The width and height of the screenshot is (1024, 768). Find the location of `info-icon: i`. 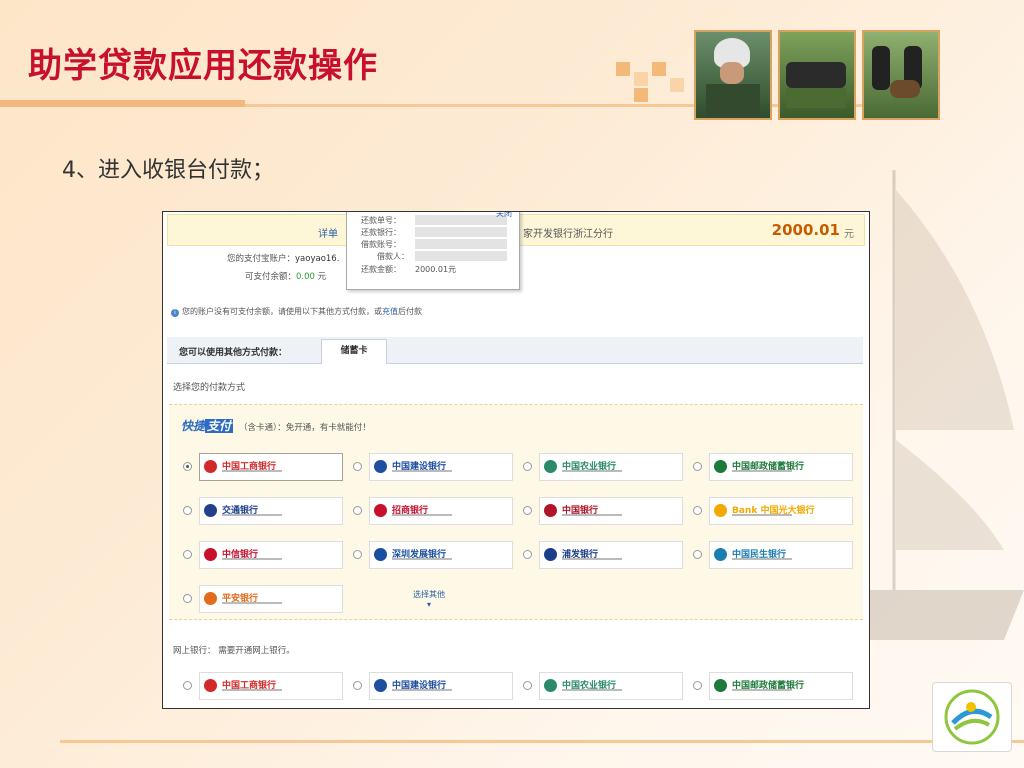

info-icon: i is located at coordinates (175, 313).